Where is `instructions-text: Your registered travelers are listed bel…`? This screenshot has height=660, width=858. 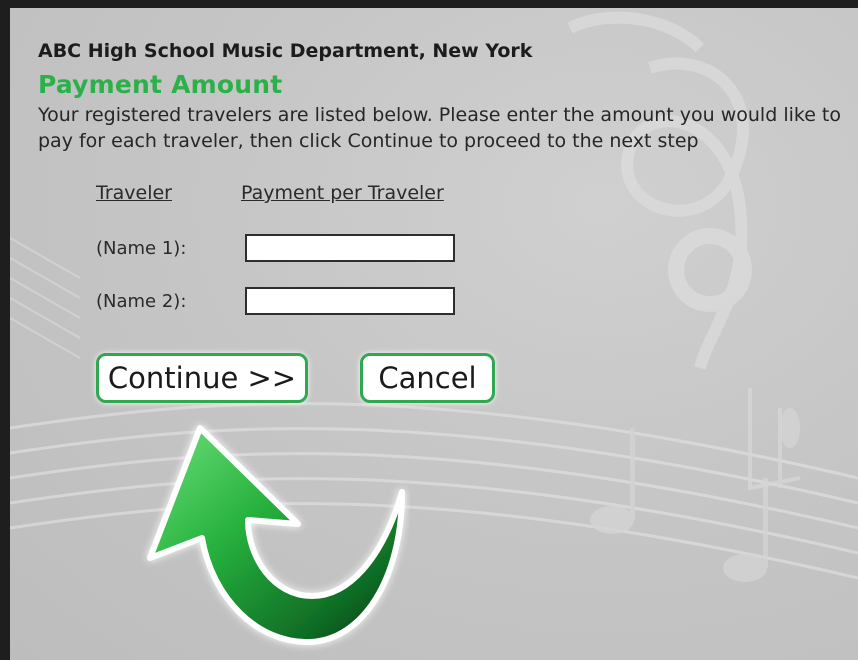
instructions-text: Your registered travelers are listed bel… is located at coordinates (440, 128).